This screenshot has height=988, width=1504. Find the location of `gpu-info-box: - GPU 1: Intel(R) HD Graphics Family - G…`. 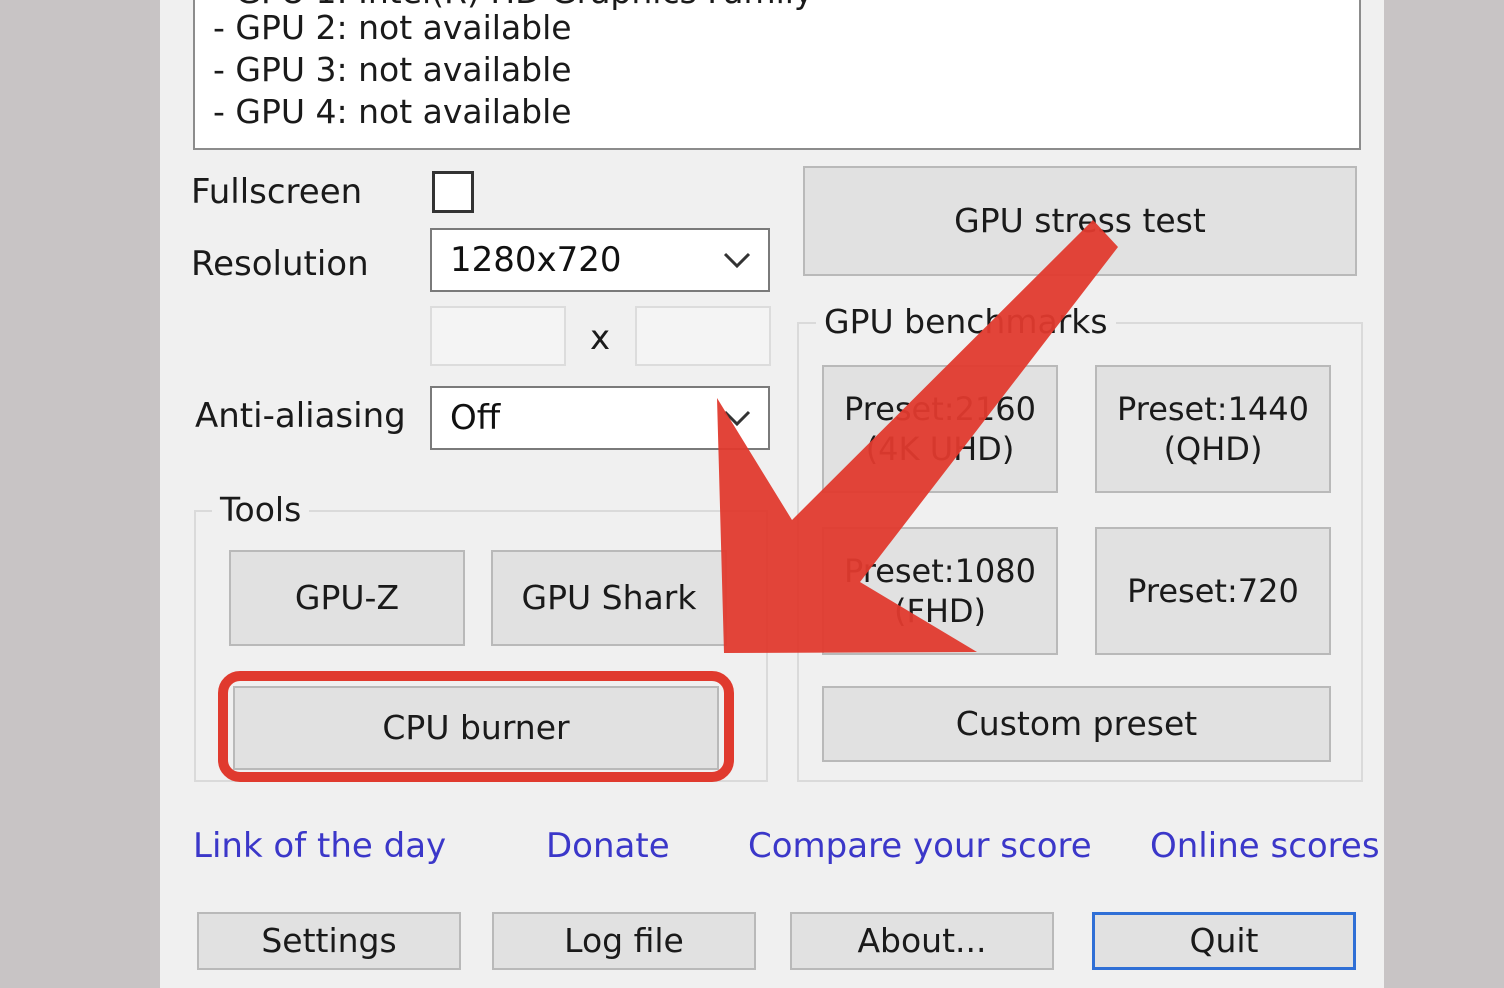

gpu-info-box: - GPU 1: Intel(R) HD Graphics Family - G… is located at coordinates (777, 75).